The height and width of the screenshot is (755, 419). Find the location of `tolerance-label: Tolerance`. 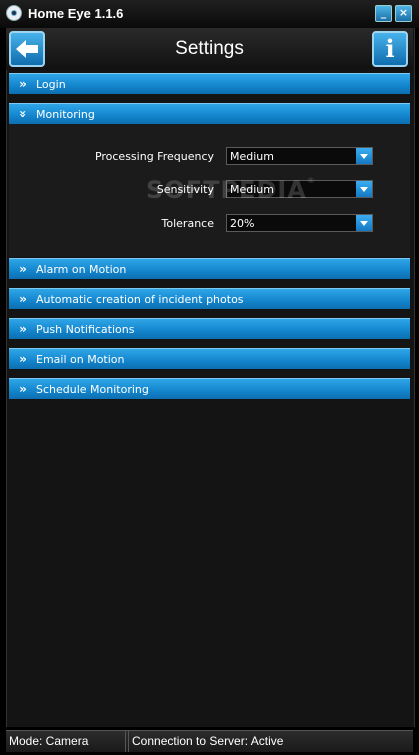

tolerance-label: Tolerance is located at coordinates (187, 223).